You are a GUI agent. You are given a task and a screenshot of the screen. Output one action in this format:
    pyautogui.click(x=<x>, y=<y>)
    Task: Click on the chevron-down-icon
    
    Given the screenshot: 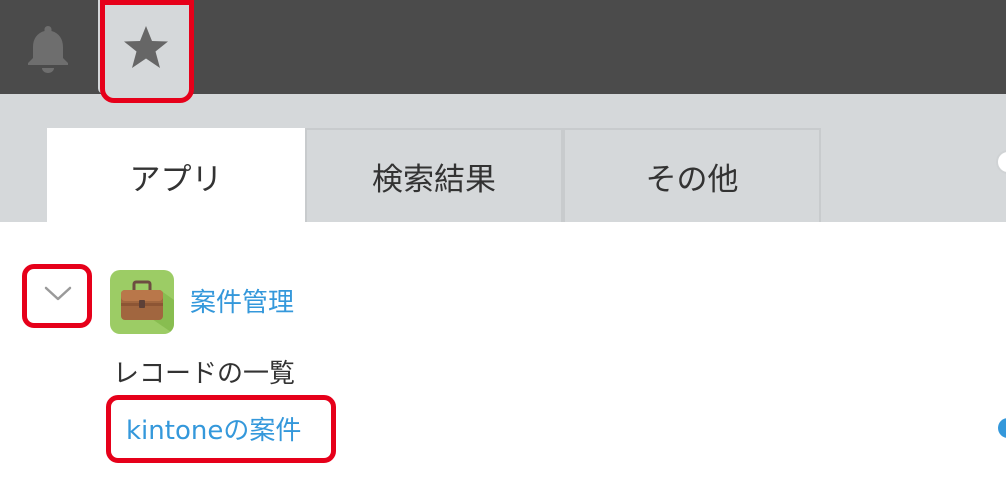 What is the action you would take?
    pyautogui.click(x=58, y=293)
    